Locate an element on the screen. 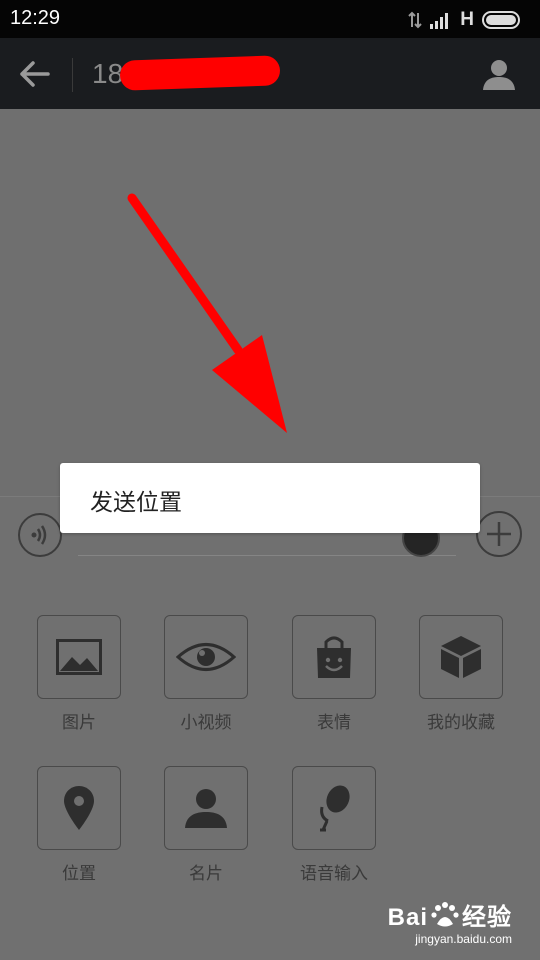  more-actions-button is located at coordinates (499, 534).